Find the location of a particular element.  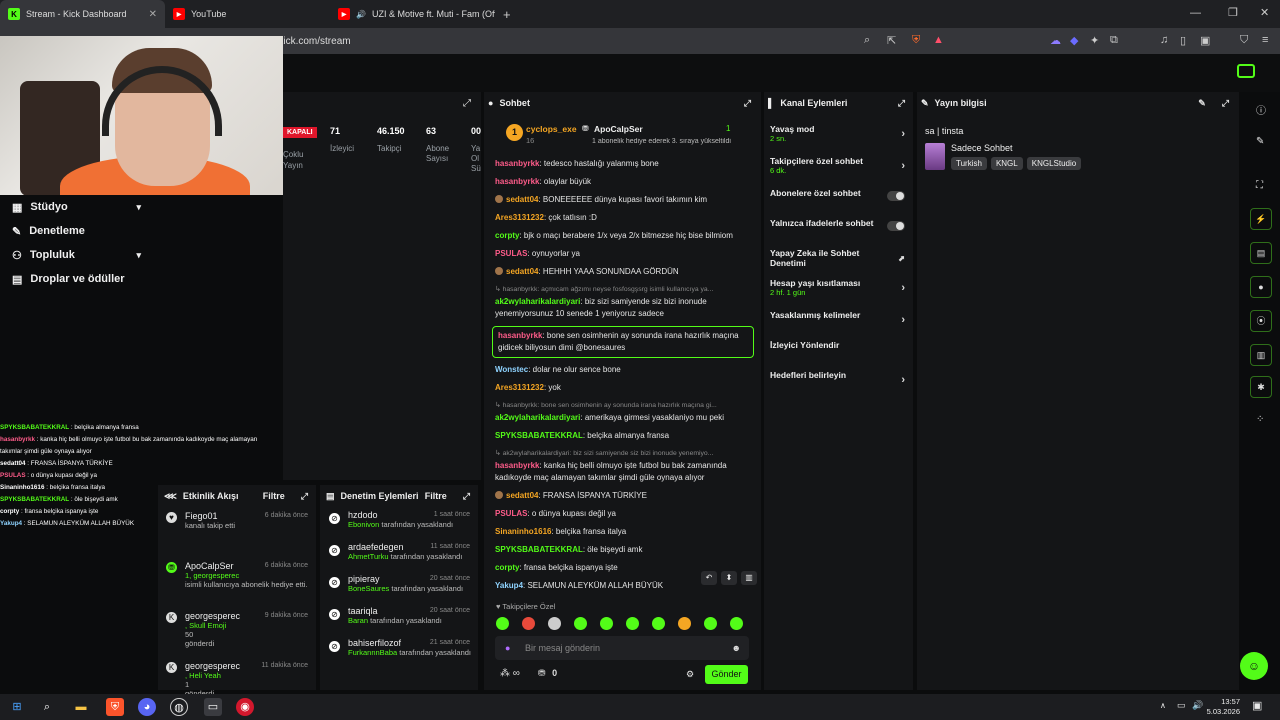

puzzle-icon: ⧉ is located at coordinates (1114, 40).